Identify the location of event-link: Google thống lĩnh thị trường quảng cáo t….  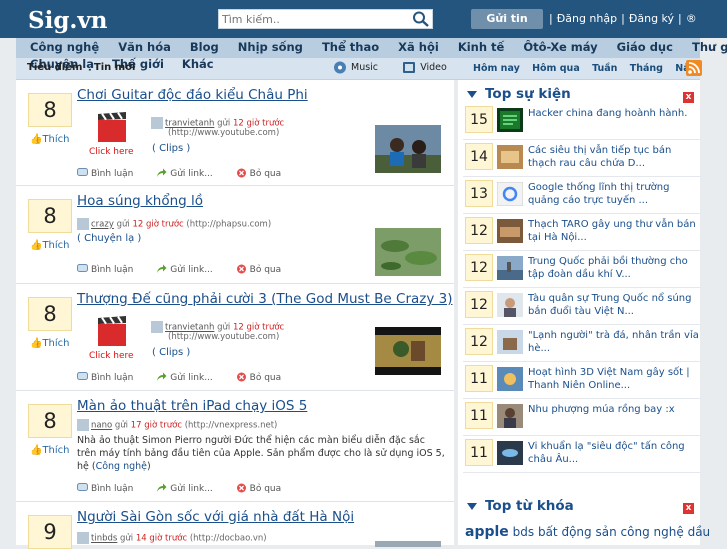
(615, 194).